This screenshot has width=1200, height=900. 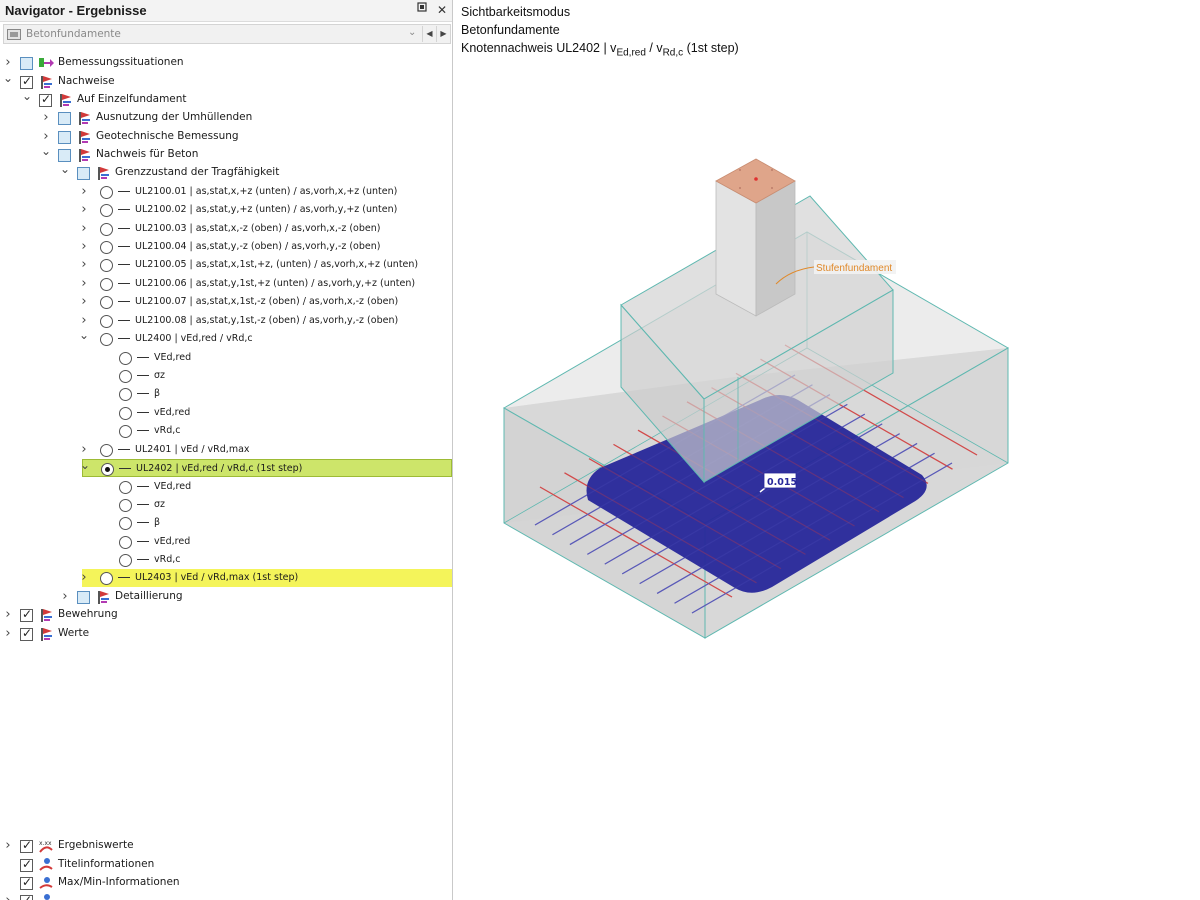 What do you see at coordinates (412, 32) in the screenshot?
I see `chevron-down-icon: ⌄` at bounding box center [412, 32].